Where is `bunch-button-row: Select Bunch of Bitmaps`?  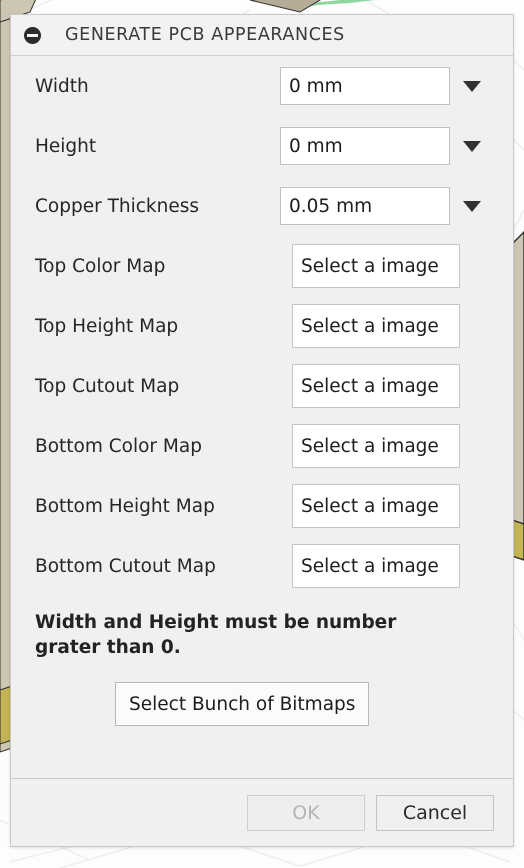
bunch-button-row: Select Bunch of Bitmaps is located at coordinates (262, 693).